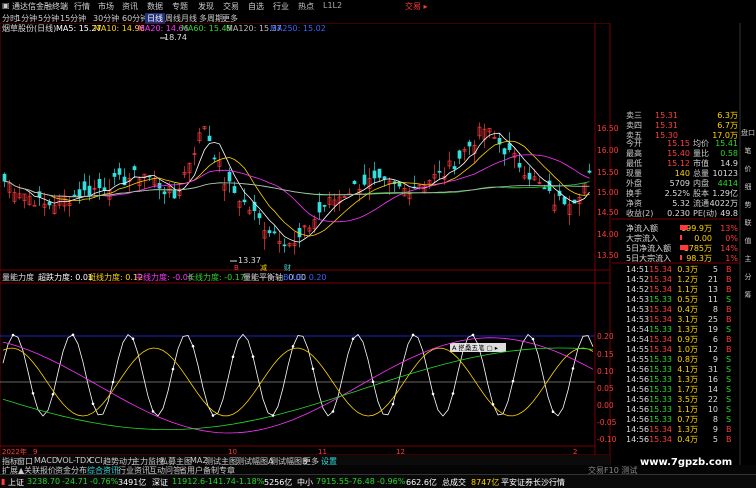 The width and height of the screenshot is (756, 488). Describe the element at coordinates (46, 460) in the screenshot. I see `btab-macd: MACD` at that location.